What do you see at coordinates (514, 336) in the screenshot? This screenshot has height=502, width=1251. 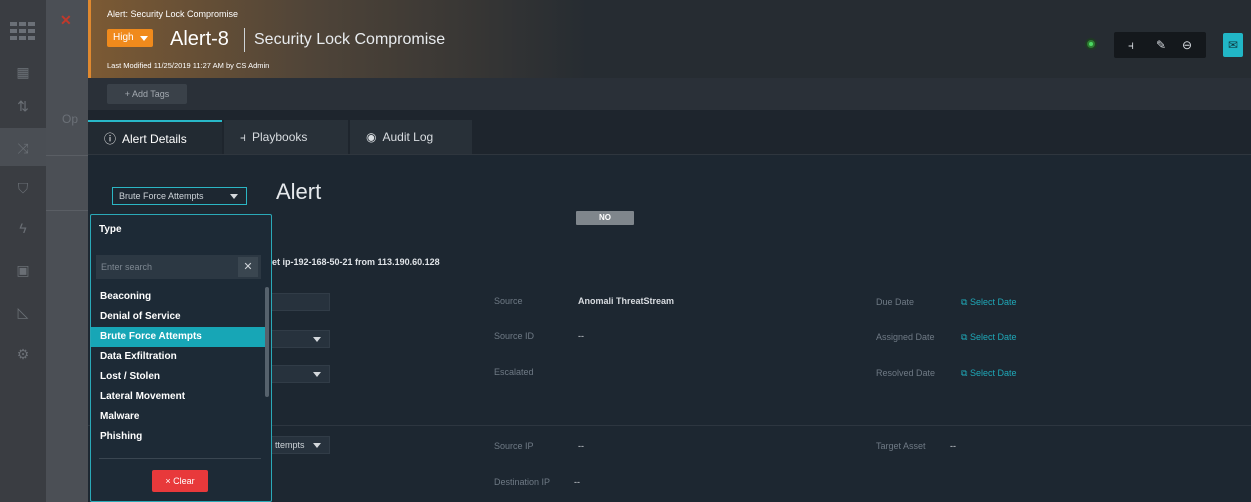 I see `source-id-label: Source ID` at bounding box center [514, 336].